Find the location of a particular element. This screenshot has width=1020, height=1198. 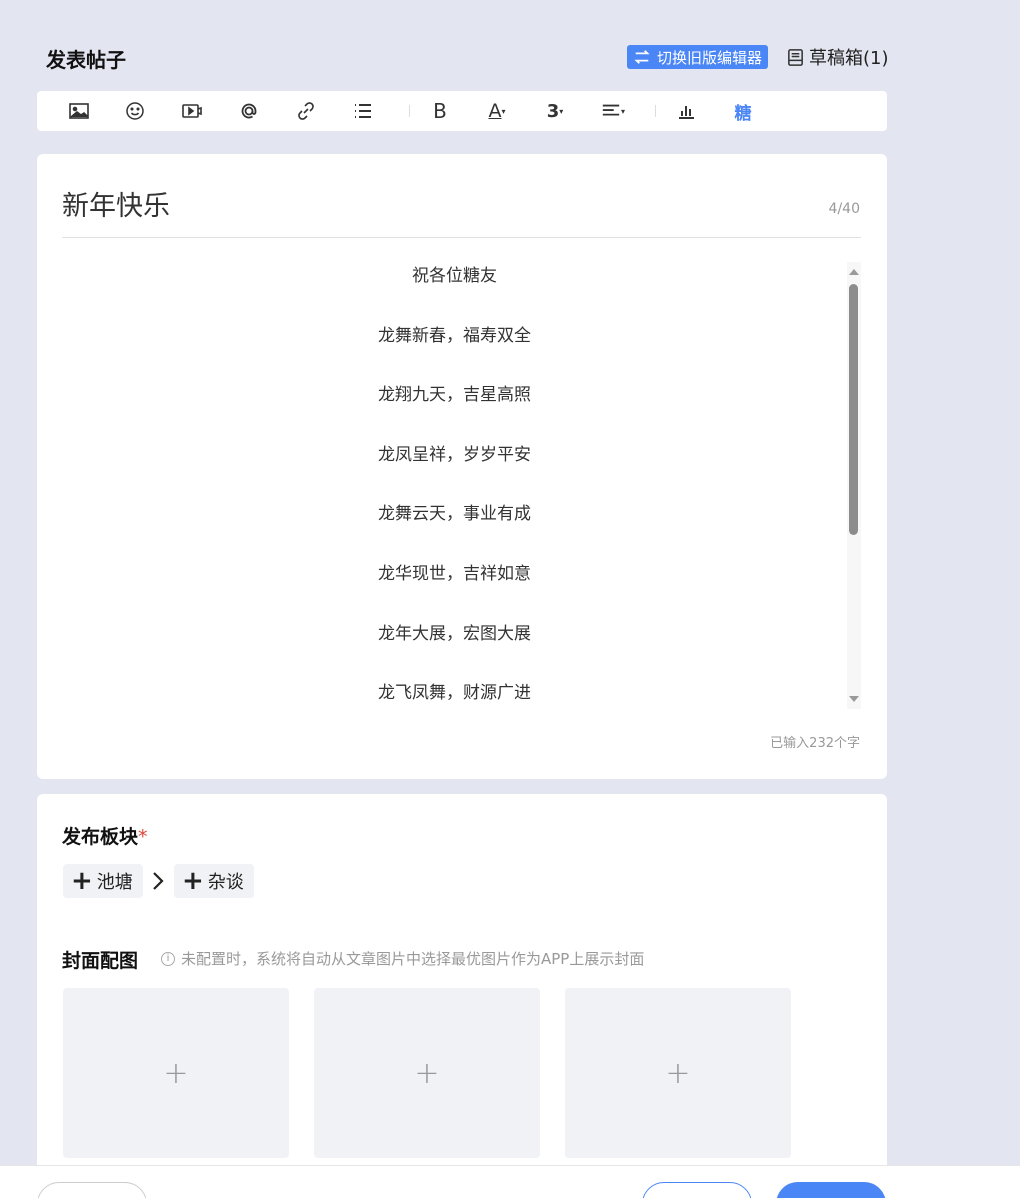

board-primary-chip: + 池塘 is located at coordinates (103, 881).